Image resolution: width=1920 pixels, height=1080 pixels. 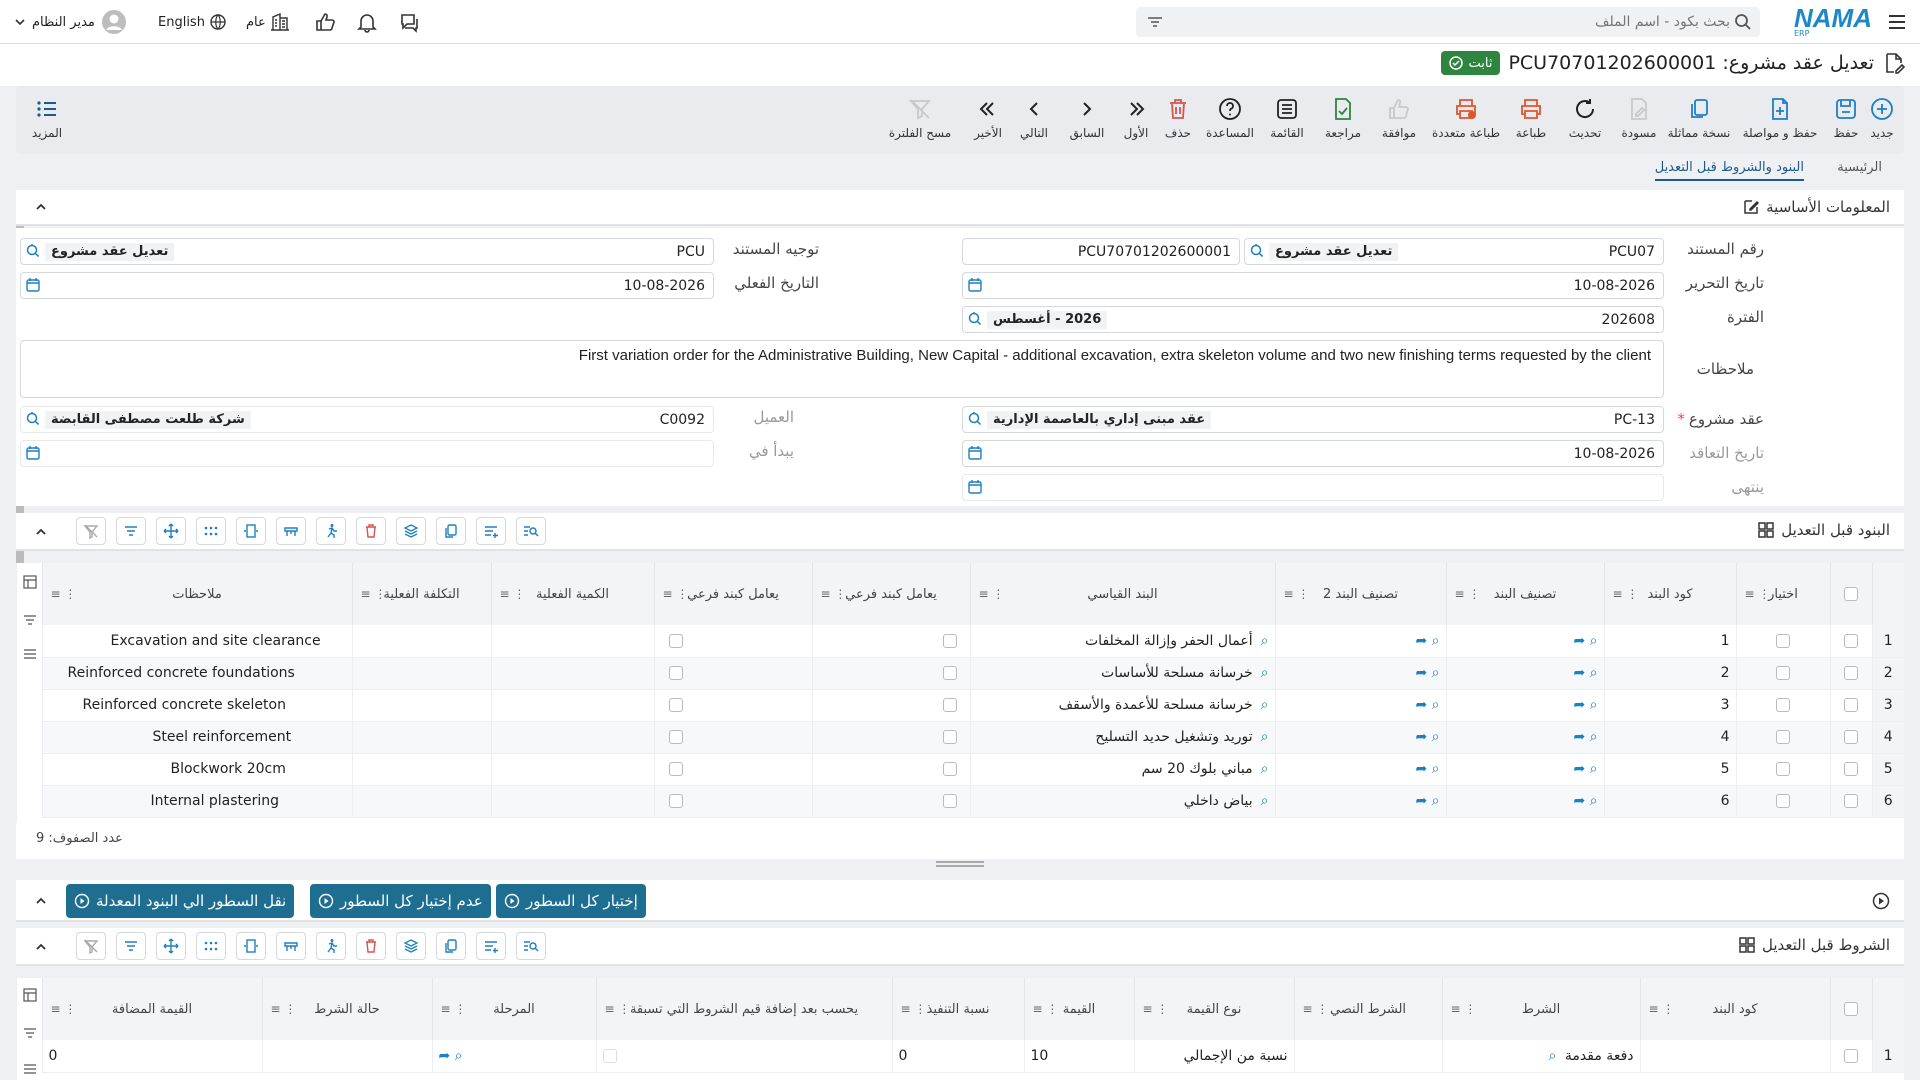 What do you see at coordinates (1524, 594) in the screenshot?
I see `col-item-class: تصنيف البند ⋮ ≡` at bounding box center [1524, 594].